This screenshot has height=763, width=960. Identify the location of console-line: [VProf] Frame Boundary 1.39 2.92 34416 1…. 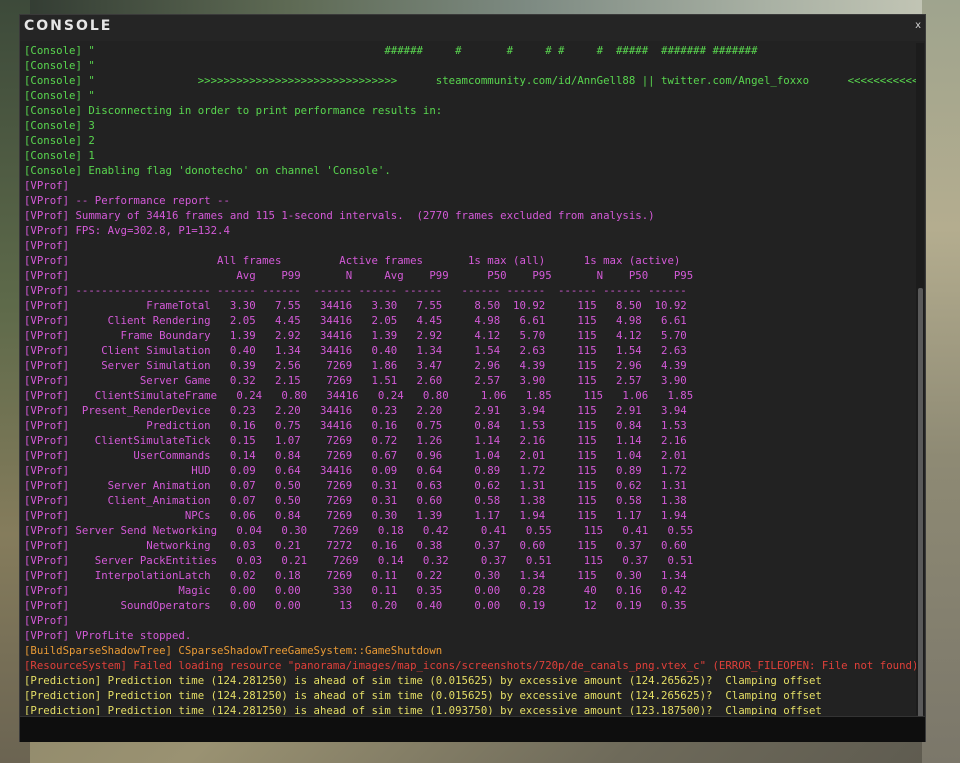
(355, 335).